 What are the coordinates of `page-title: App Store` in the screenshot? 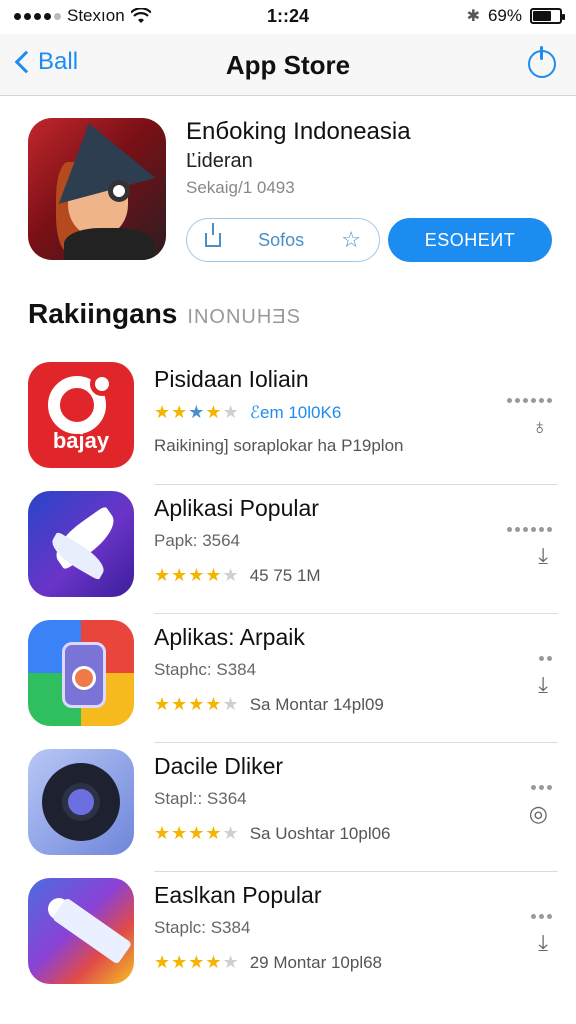 It's located at (288, 65).